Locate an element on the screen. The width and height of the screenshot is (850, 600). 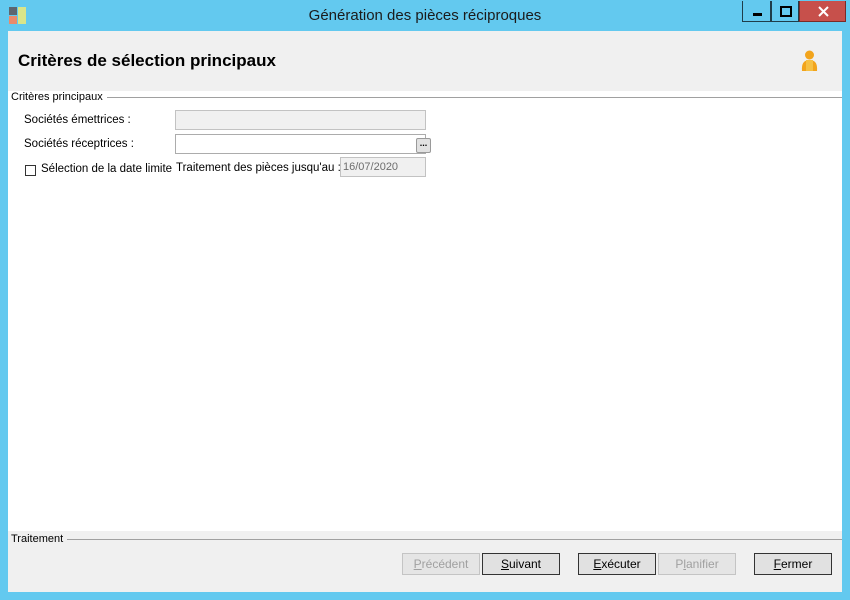
group-divider-main is located at coordinates (472, 97).